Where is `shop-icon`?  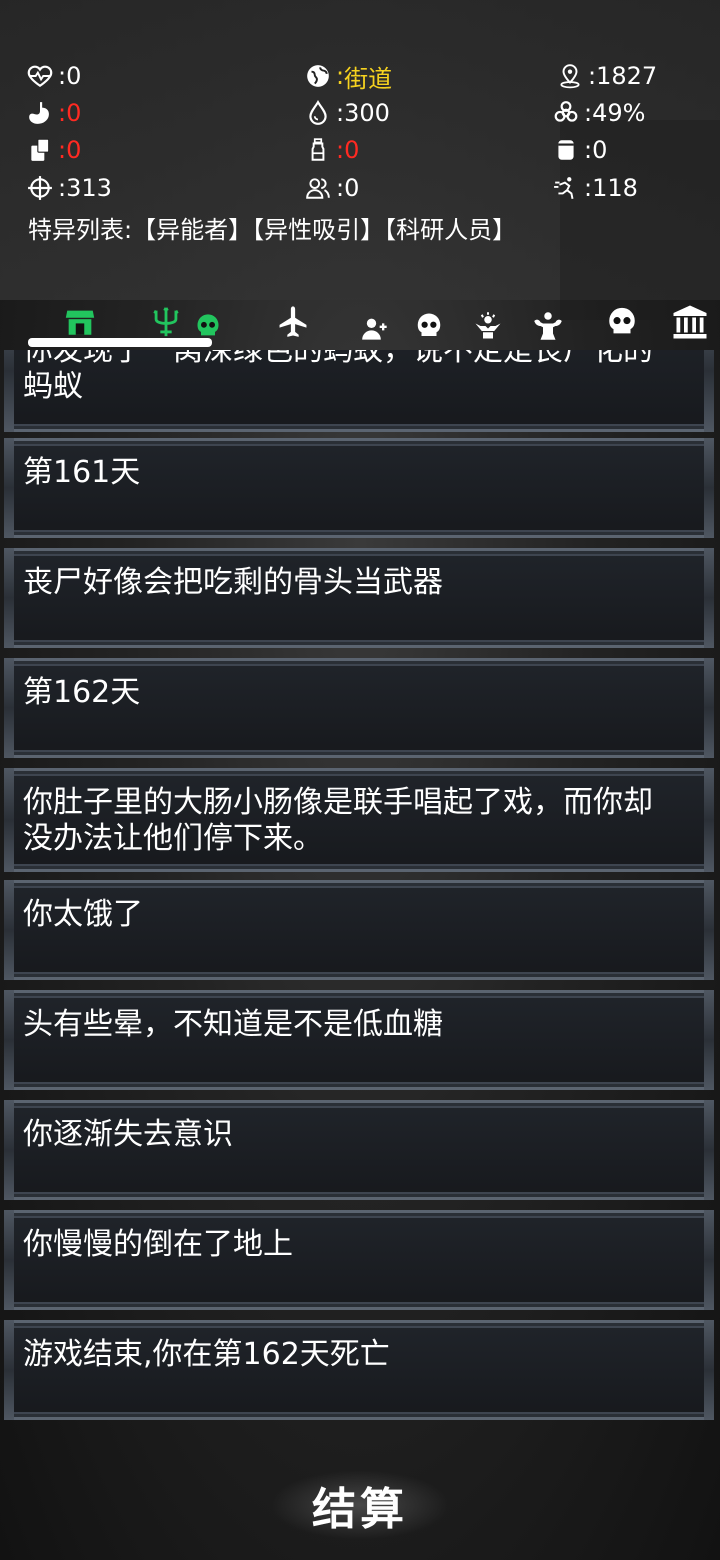
shop-icon is located at coordinates (80, 322).